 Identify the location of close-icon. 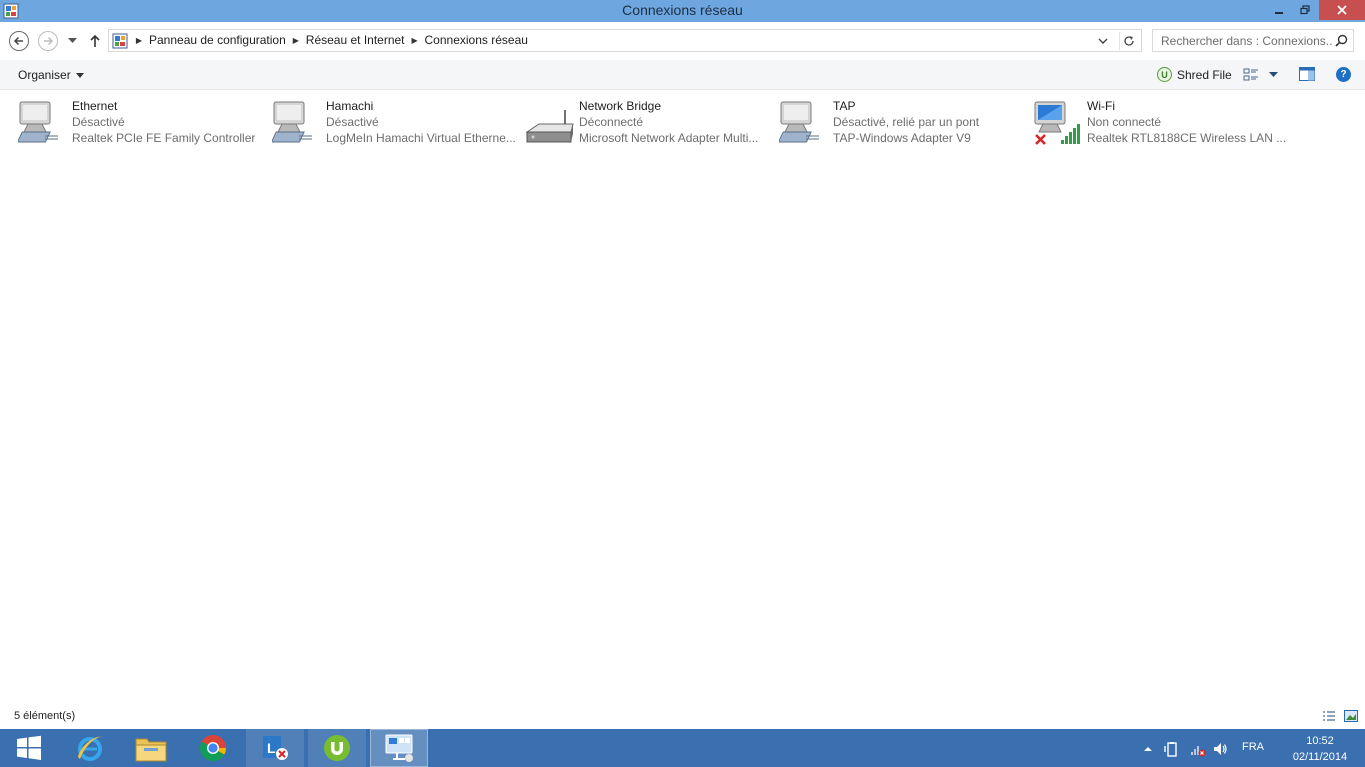
(1342, 10).